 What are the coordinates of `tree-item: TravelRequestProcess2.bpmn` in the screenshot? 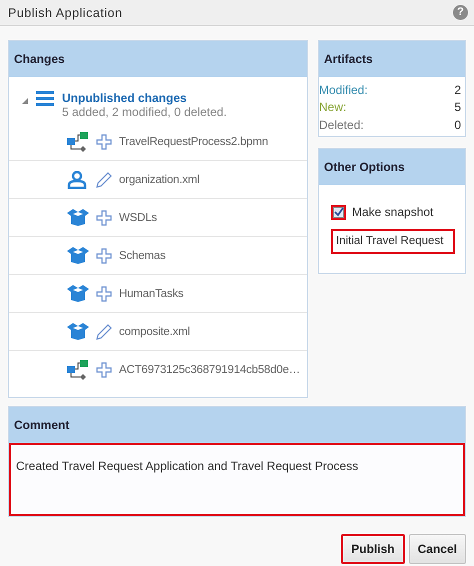 It's located at (193, 142).